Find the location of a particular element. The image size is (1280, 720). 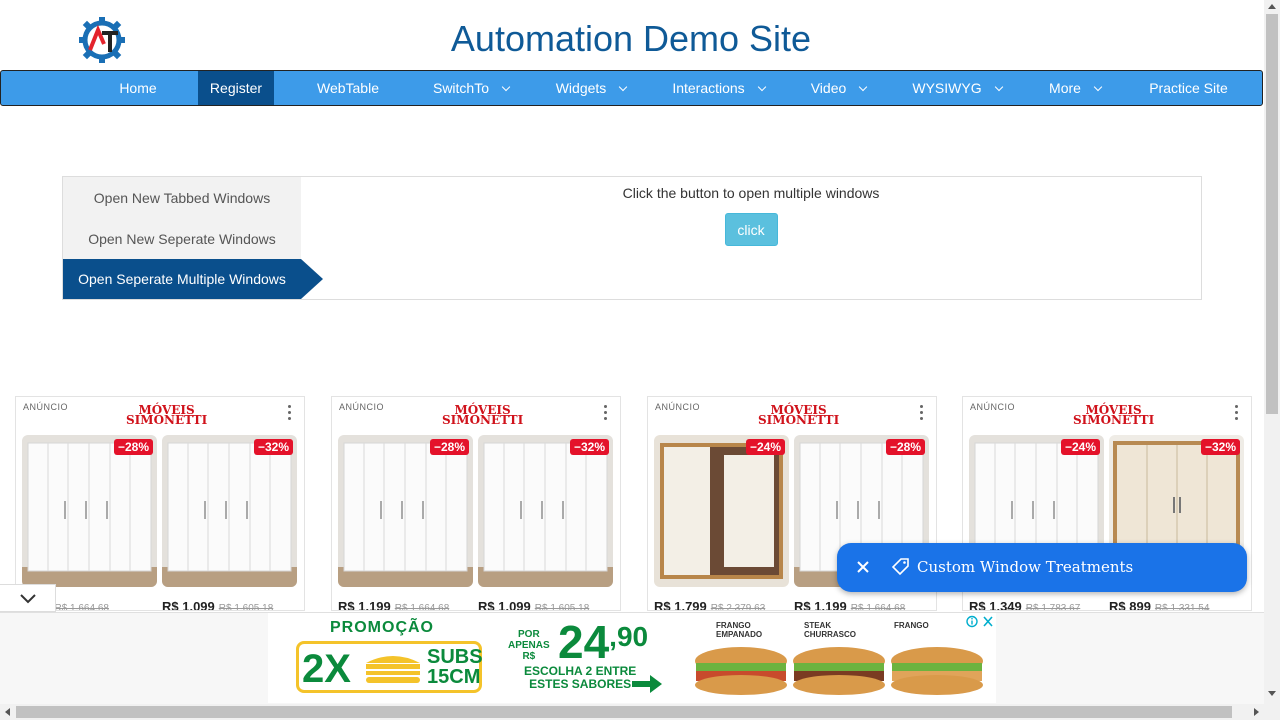

nav-label: Register is located at coordinates (236, 88).